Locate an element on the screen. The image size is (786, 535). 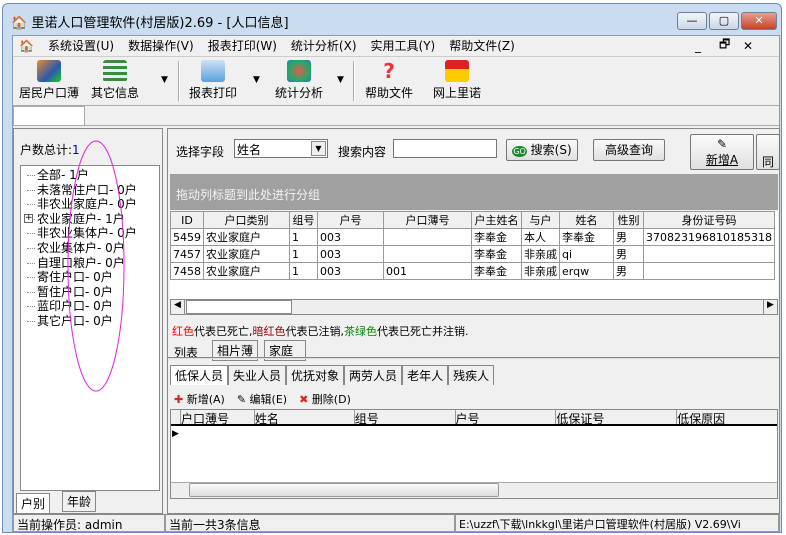
table-row: 7457 农业家庭户 1 003 李奉金 非亲戚 qi 男 is located at coordinates (472, 254).